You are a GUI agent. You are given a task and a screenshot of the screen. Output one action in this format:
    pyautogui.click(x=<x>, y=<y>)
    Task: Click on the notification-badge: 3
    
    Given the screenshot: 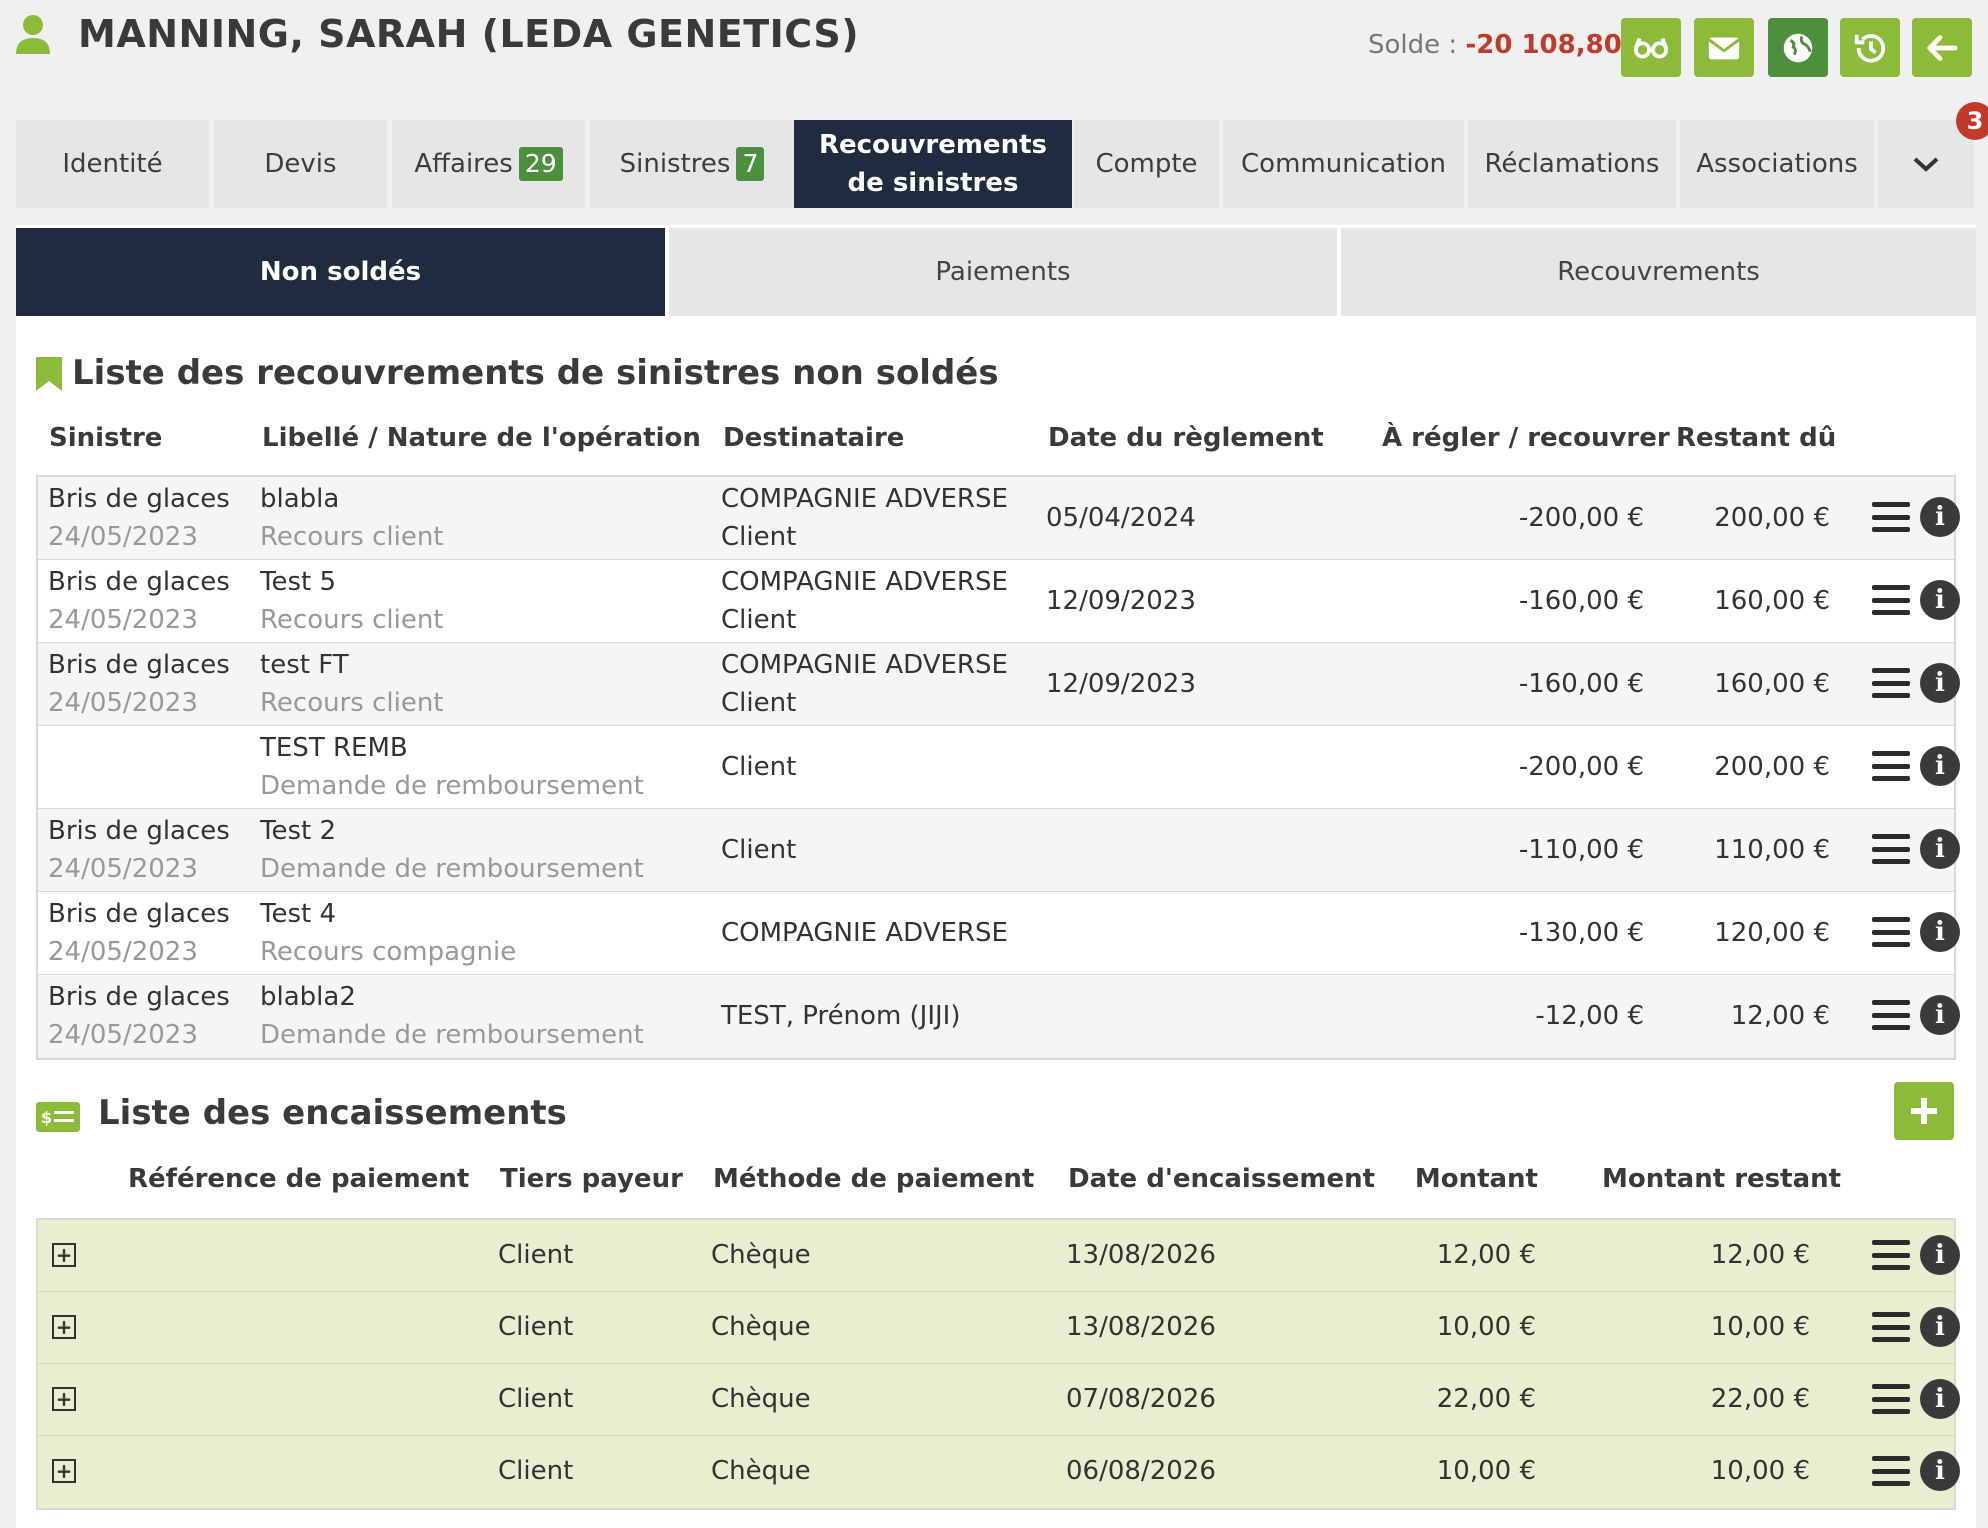 What is the action you would take?
    pyautogui.click(x=1972, y=121)
    